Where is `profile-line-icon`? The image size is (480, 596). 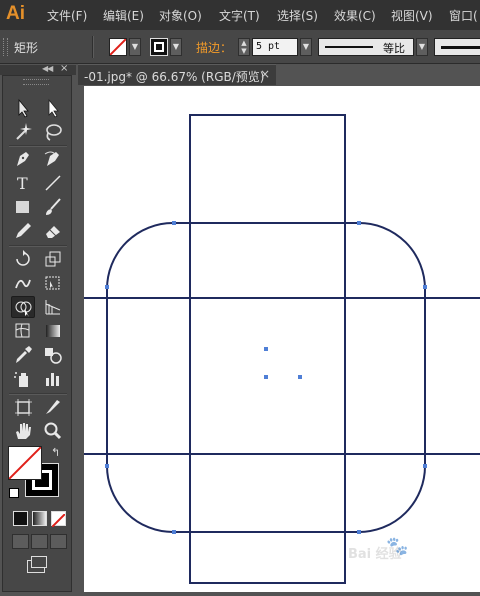
profile-line-icon is located at coordinates (349, 47).